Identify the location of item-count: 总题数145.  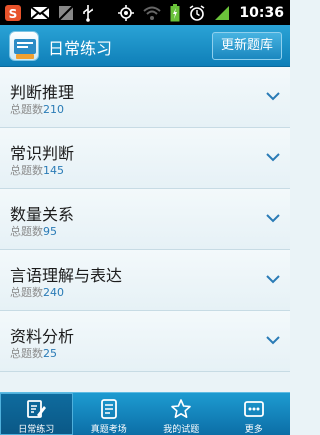
(37, 170).